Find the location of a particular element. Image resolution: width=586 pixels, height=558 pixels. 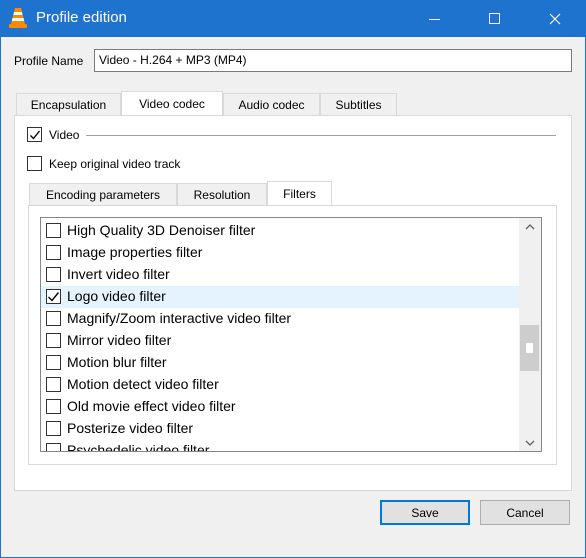

vlc-cone-icon is located at coordinates (18, 18).